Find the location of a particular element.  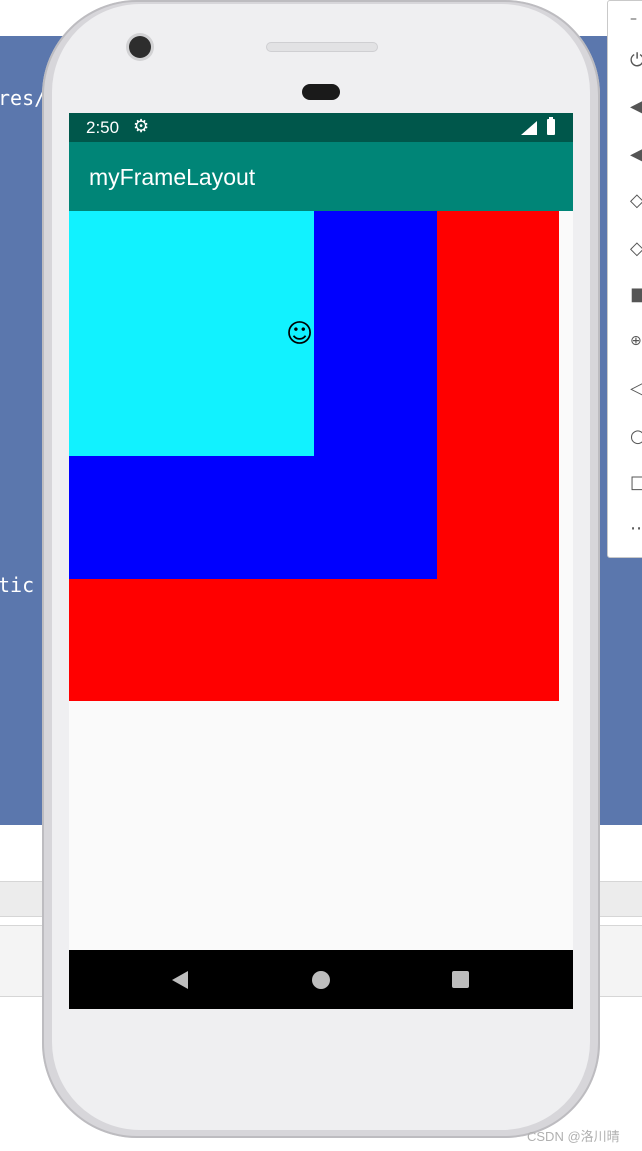

nav-back-icon is located at coordinates (180, 980).